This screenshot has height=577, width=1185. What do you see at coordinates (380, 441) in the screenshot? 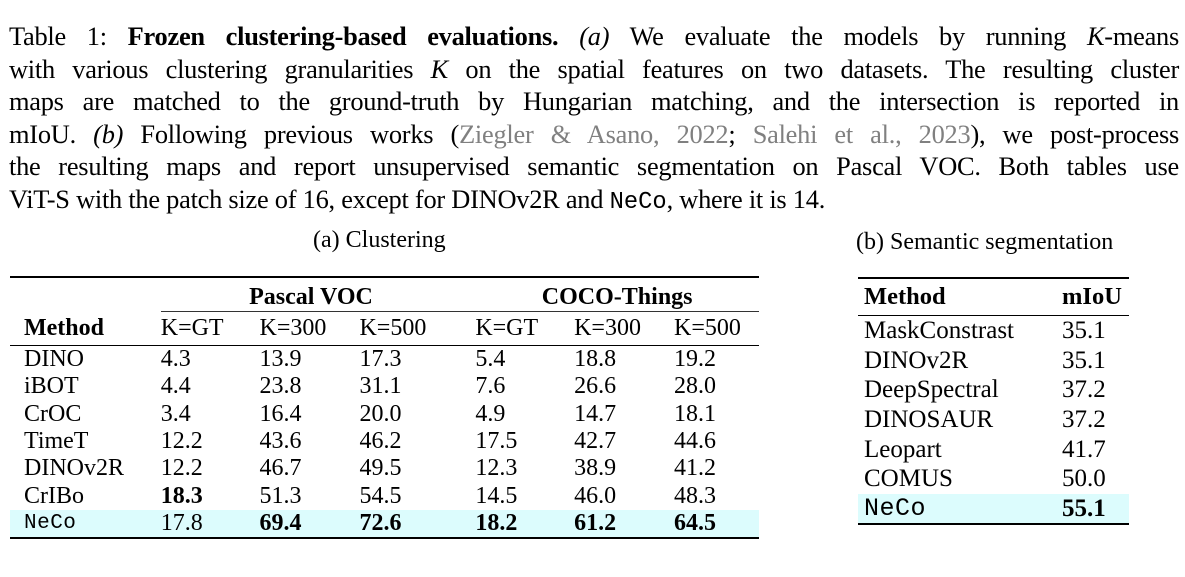
I see `value-cell: 46.2` at bounding box center [380, 441].